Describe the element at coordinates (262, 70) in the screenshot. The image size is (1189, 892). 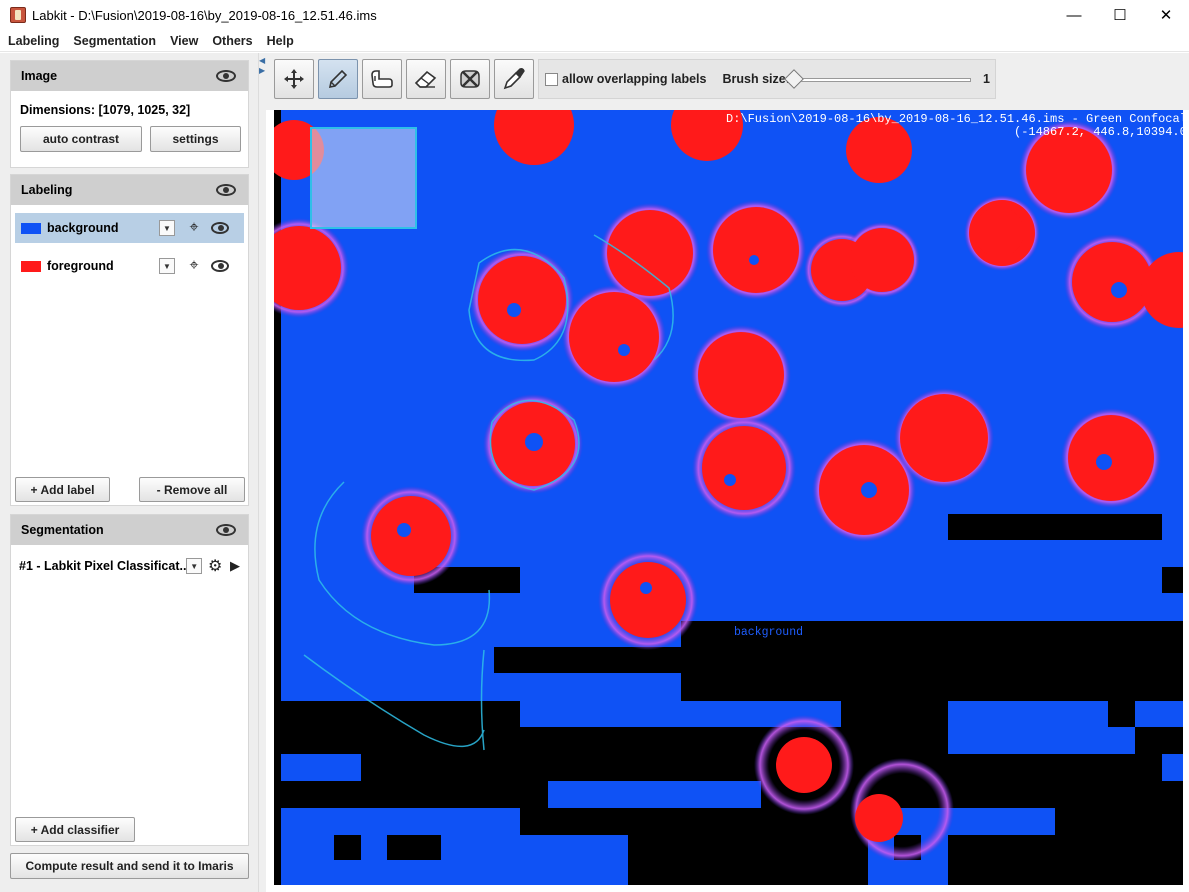
I see `expand-arrow-icon: ▶` at that location.